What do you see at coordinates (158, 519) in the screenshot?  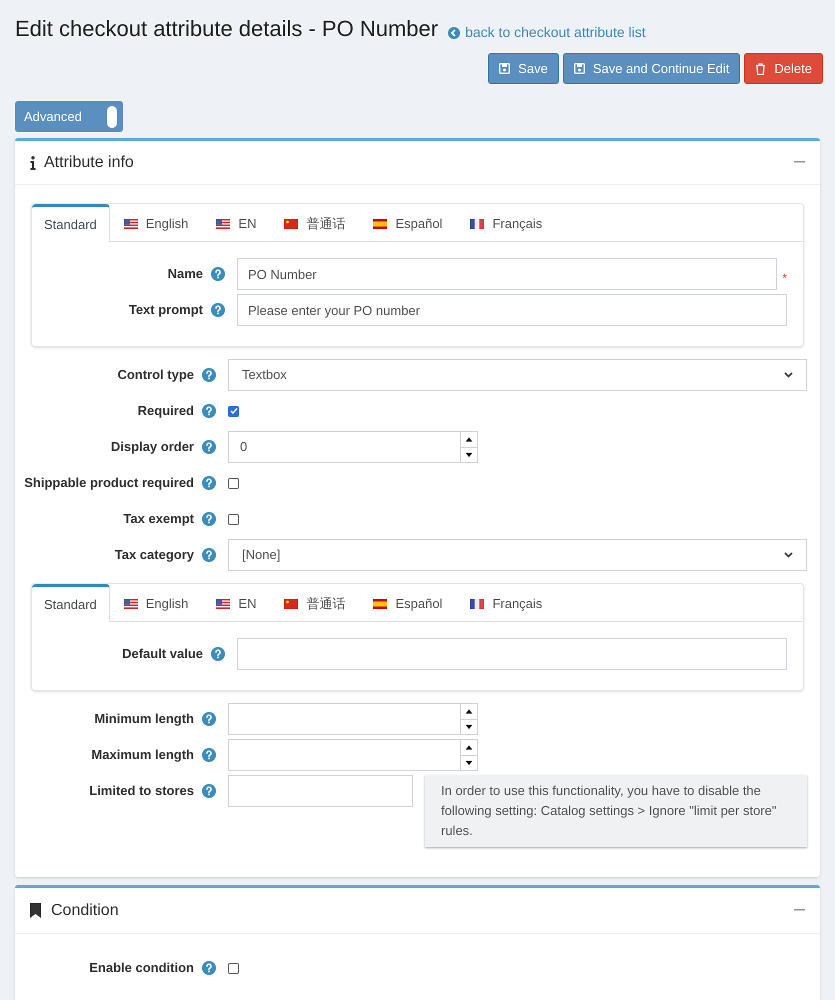 I see `field-label: Tax exempt` at bounding box center [158, 519].